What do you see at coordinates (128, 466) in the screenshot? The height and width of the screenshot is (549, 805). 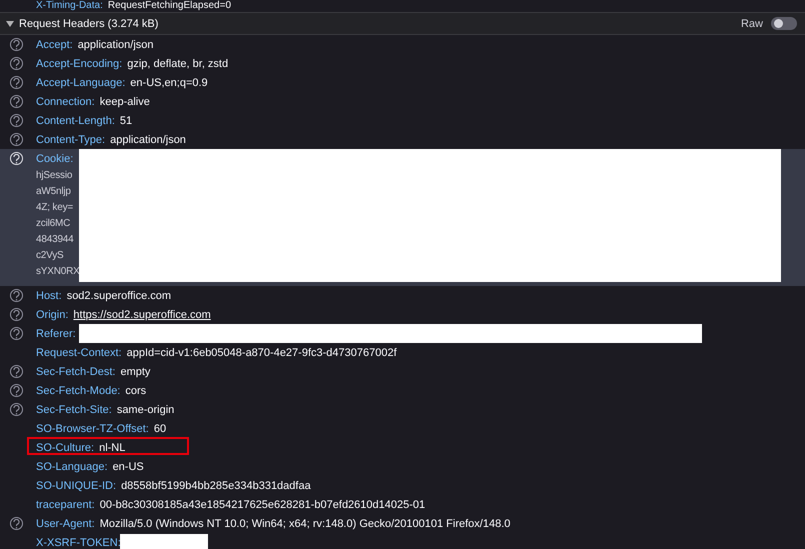 I see `header-value: en-US` at bounding box center [128, 466].